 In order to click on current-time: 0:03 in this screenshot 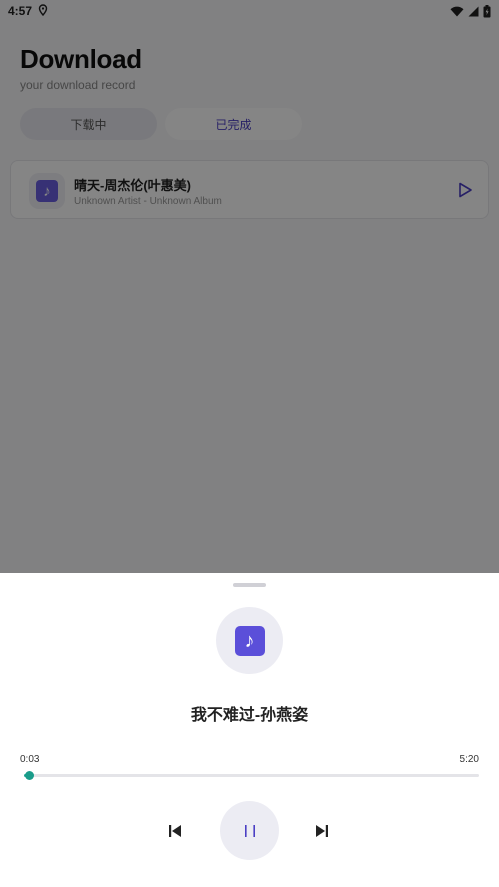, I will do `click(30, 759)`.